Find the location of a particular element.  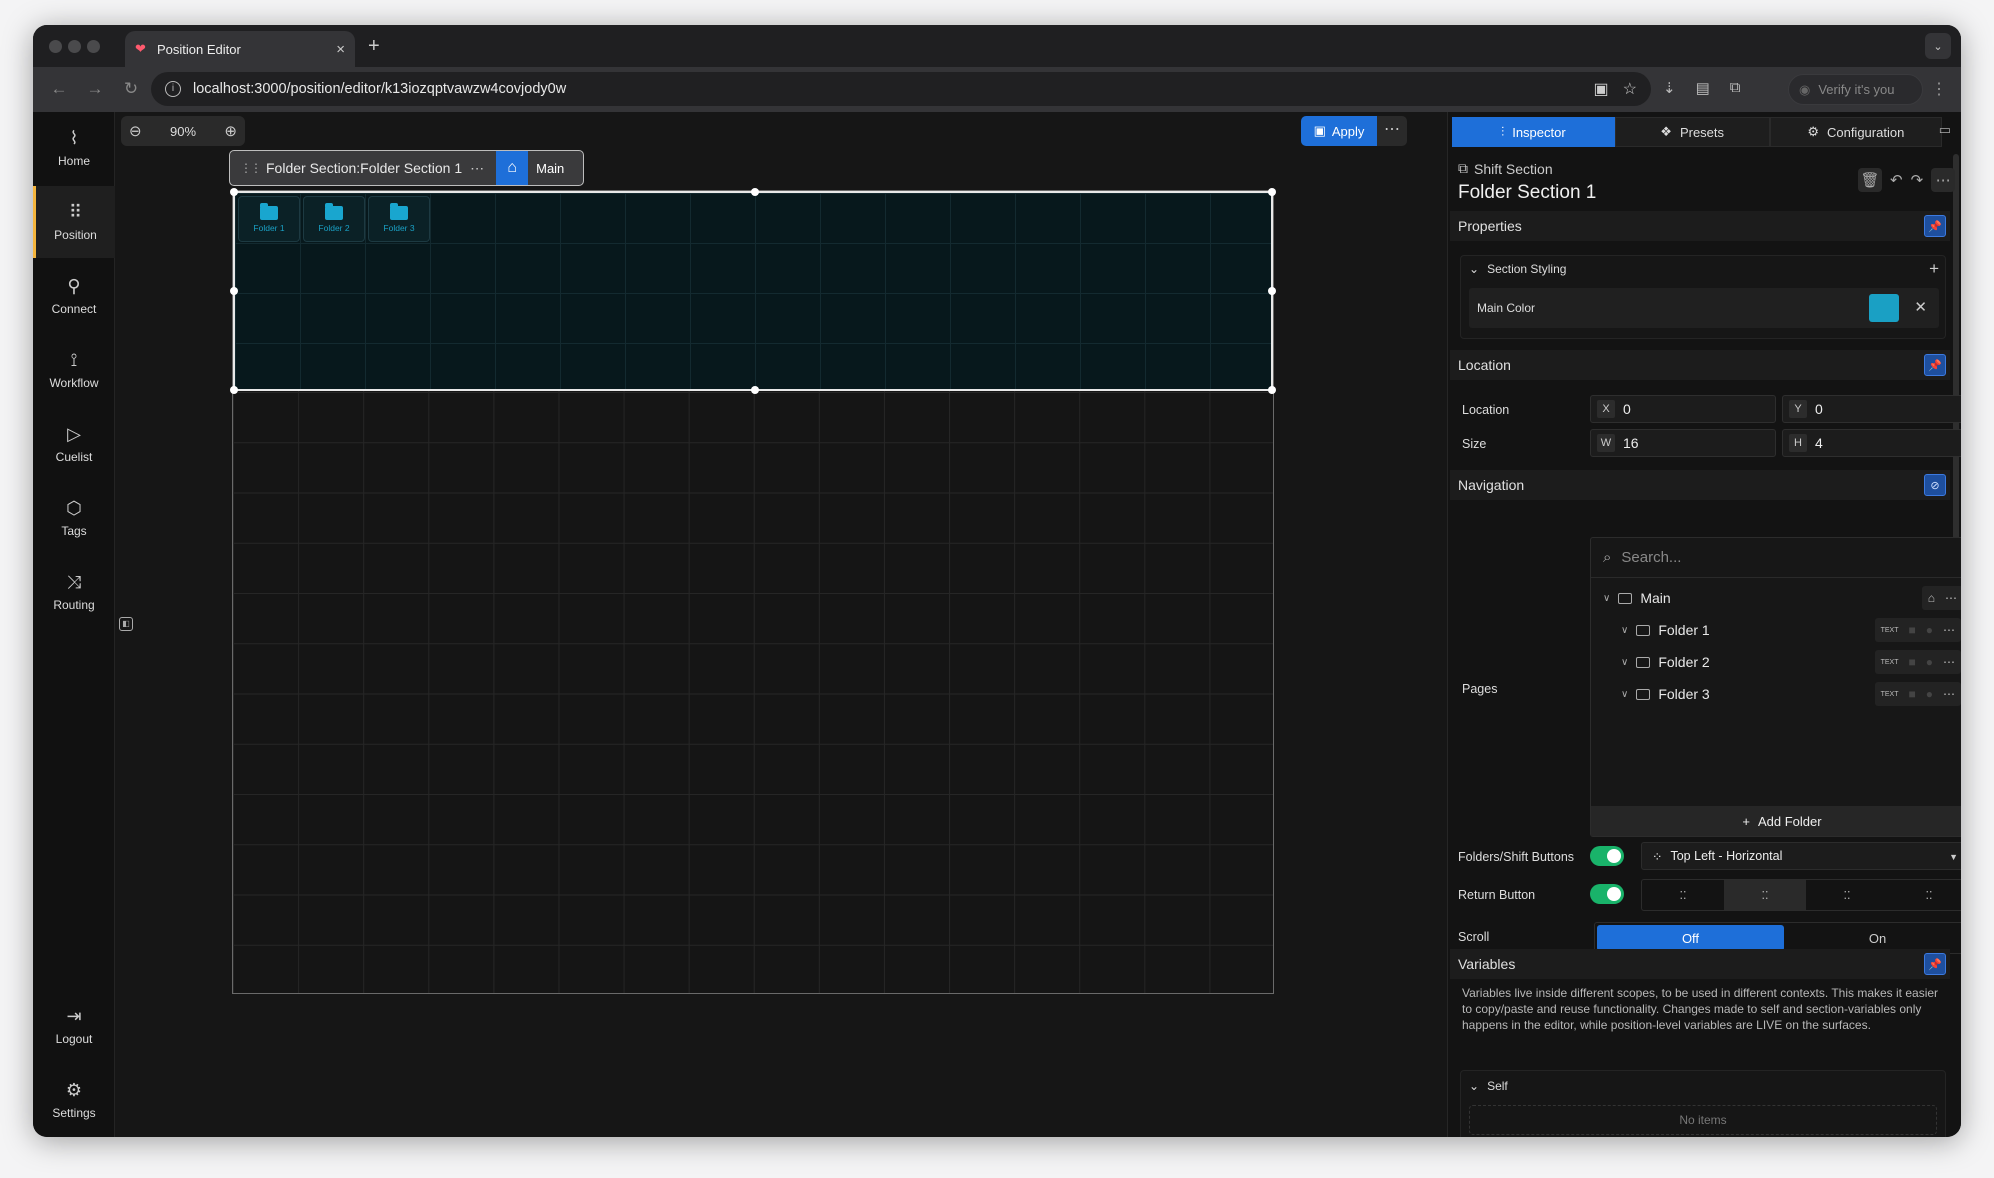

x-field: X 0 is located at coordinates (1683, 409).